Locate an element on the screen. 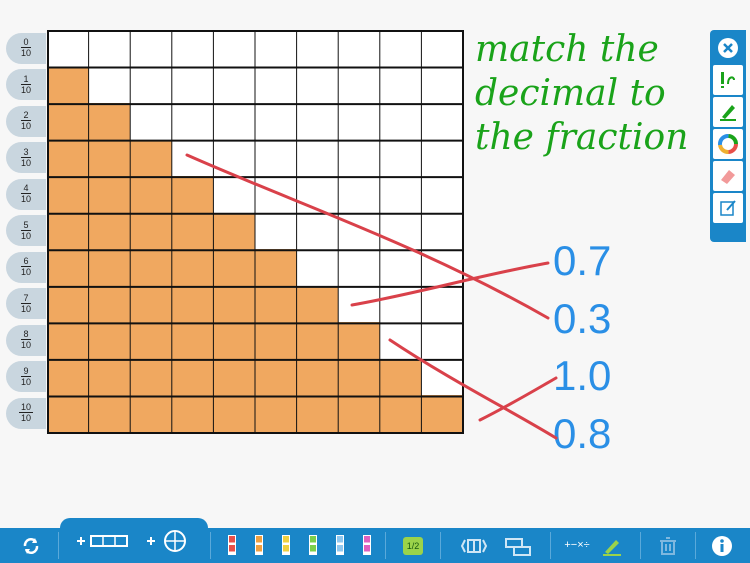  color-wheel-icon is located at coordinates (728, 144).